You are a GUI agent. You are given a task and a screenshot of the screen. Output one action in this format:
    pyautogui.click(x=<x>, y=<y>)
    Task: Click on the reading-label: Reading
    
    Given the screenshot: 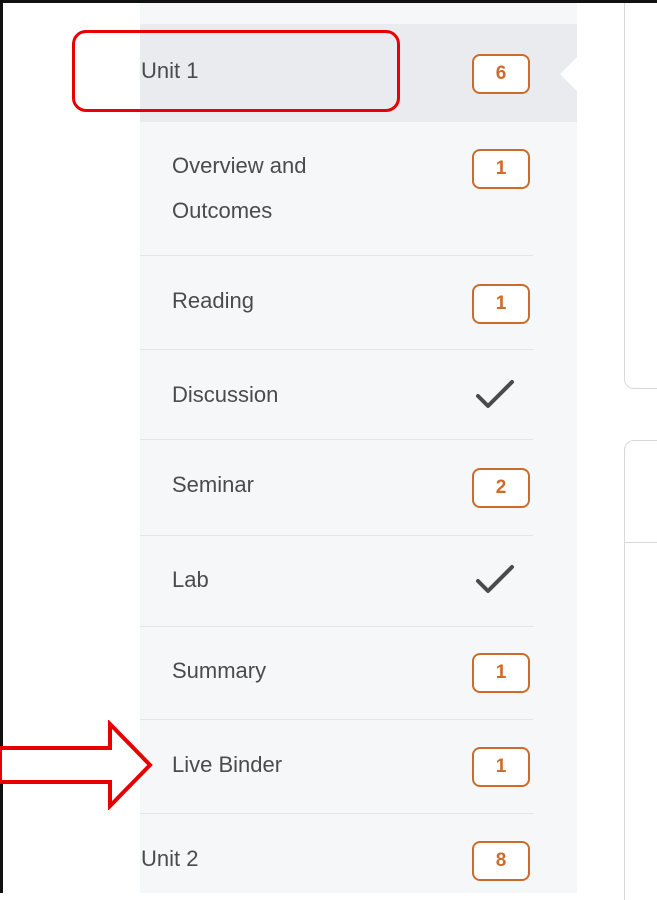 What is the action you would take?
    pyautogui.click(x=213, y=300)
    